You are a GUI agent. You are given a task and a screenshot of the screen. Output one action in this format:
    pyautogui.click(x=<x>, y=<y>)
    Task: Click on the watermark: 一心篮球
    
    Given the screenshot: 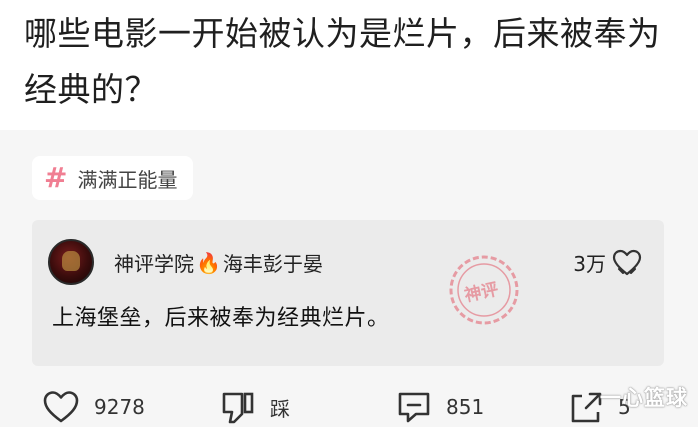 What is the action you would take?
    pyautogui.click(x=644, y=398)
    